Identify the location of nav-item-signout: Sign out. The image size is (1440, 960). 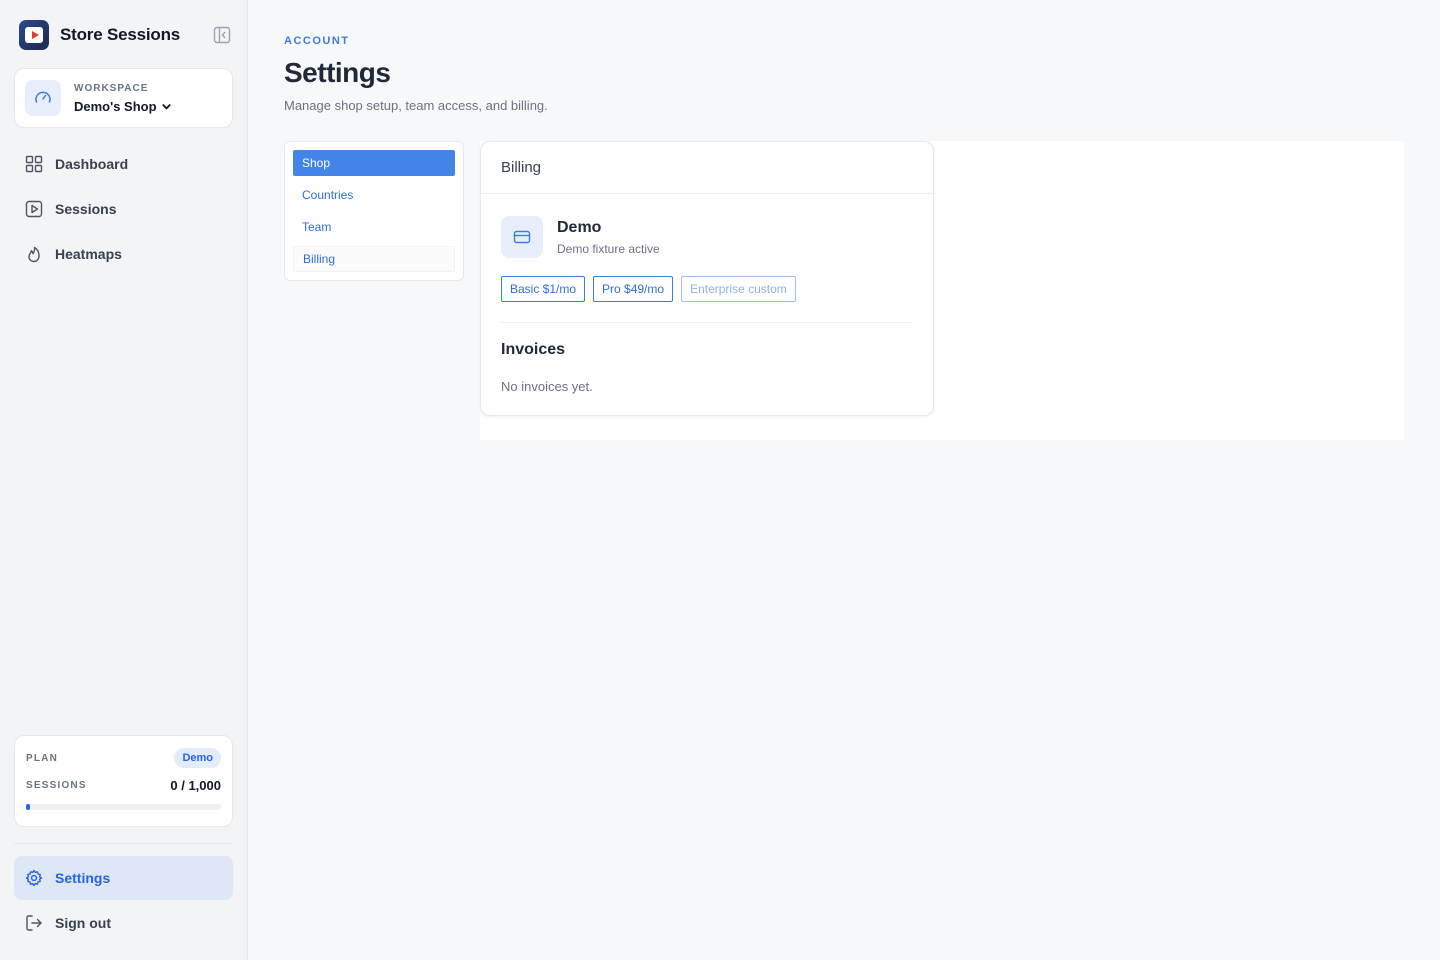
(123, 923).